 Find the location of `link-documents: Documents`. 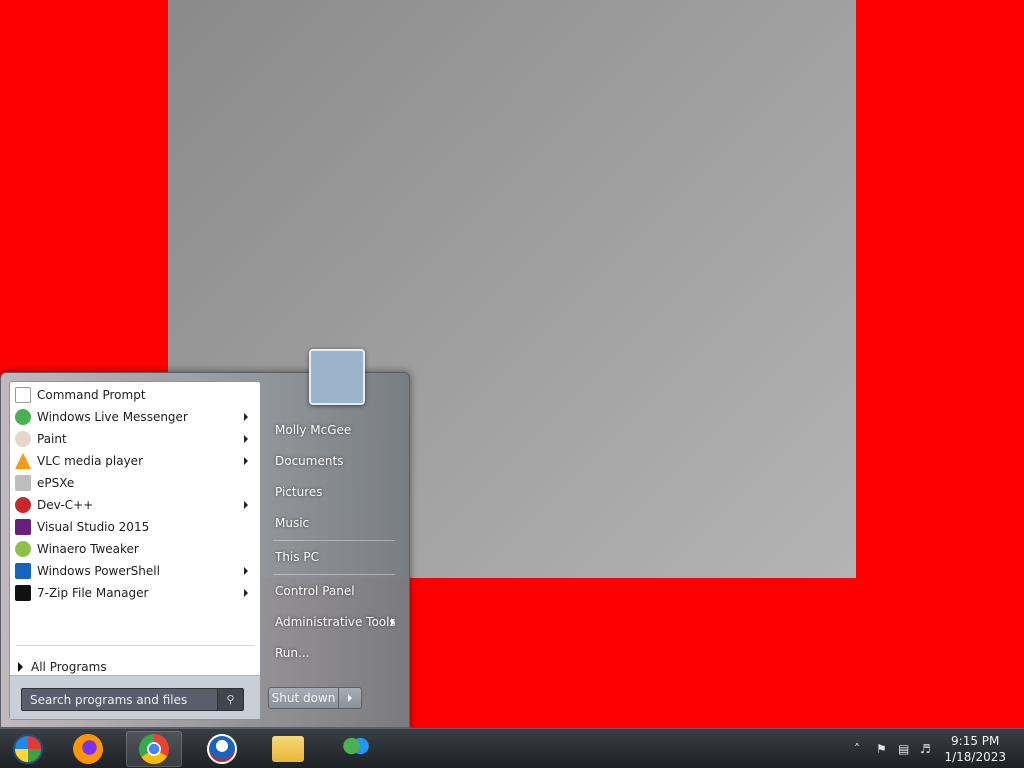

link-documents: Documents is located at coordinates (335, 461).